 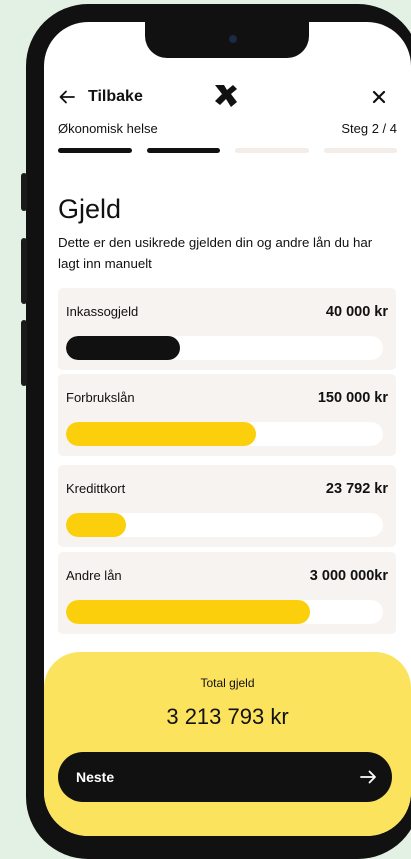 What do you see at coordinates (95, 777) in the screenshot?
I see `next-label: Neste` at bounding box center [95, 777].